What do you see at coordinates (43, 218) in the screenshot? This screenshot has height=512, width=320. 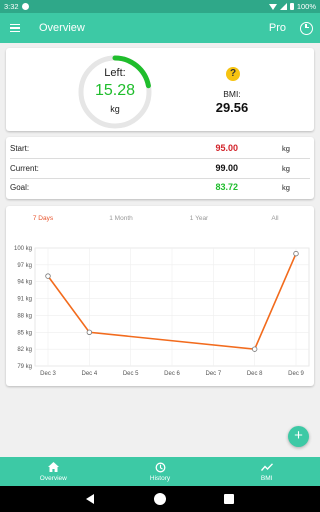 I see `tab-7-days: 7 Days` at bounding box center [43, 218].